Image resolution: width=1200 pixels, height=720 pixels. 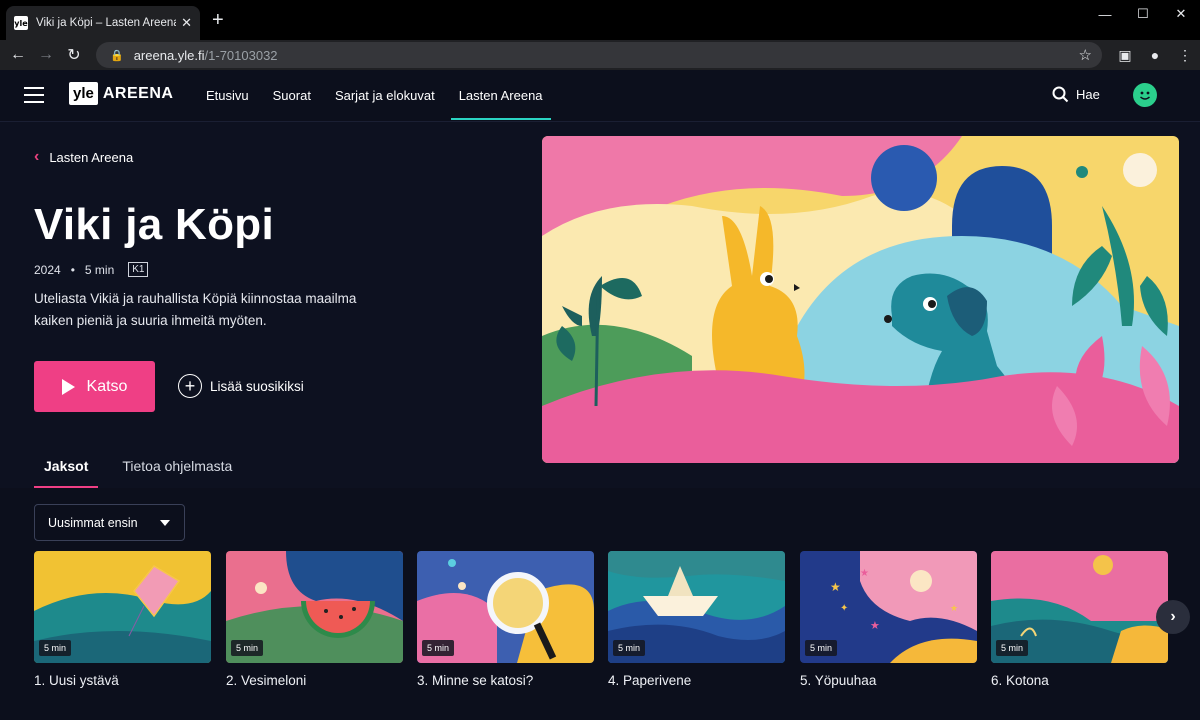 I want to click on sort-dropdown: Uusimmat ensin, so click(x=109, y=522).